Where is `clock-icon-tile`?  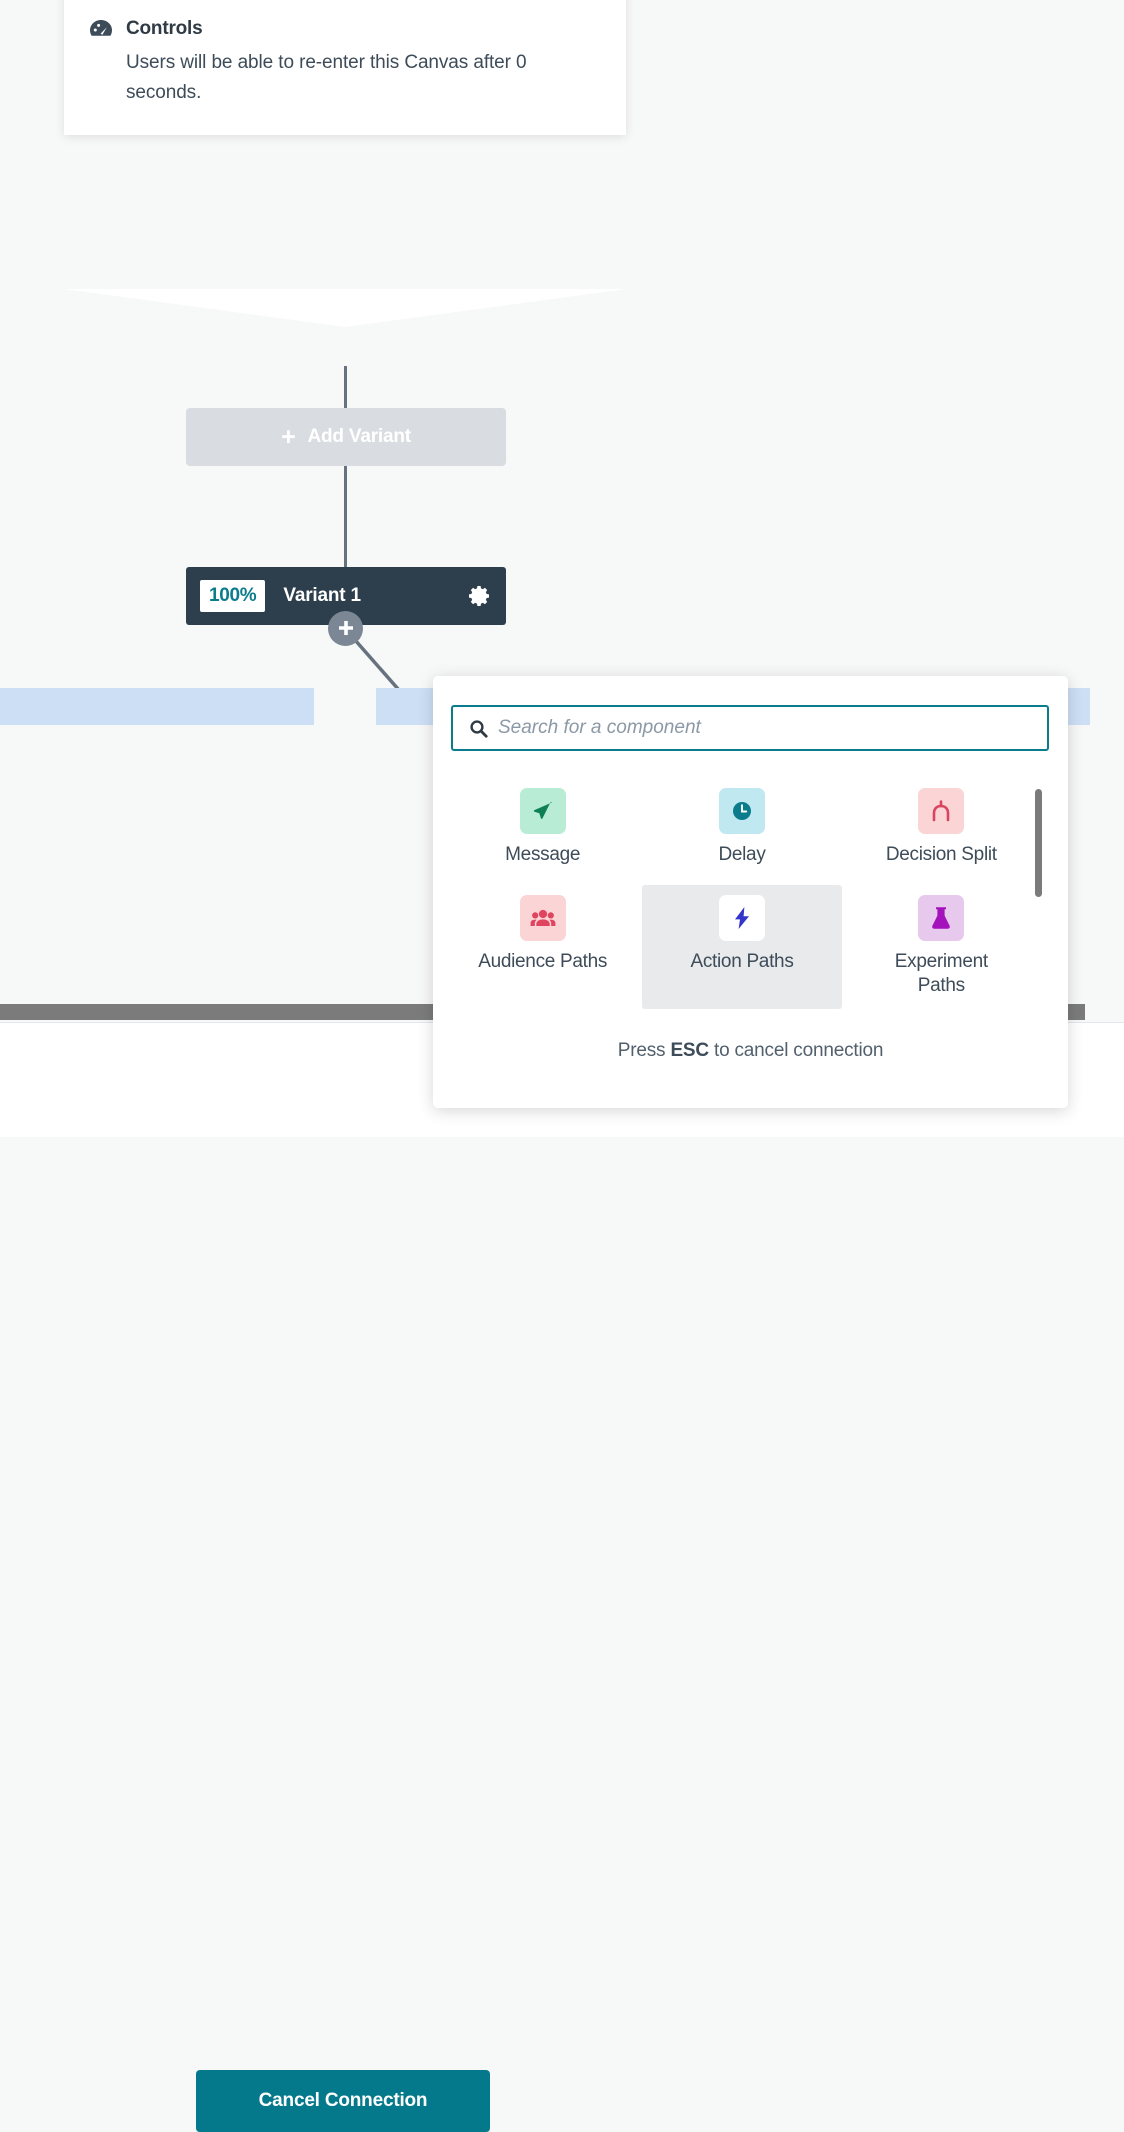 clock-icon-tile is located at coordinates (741, 811).